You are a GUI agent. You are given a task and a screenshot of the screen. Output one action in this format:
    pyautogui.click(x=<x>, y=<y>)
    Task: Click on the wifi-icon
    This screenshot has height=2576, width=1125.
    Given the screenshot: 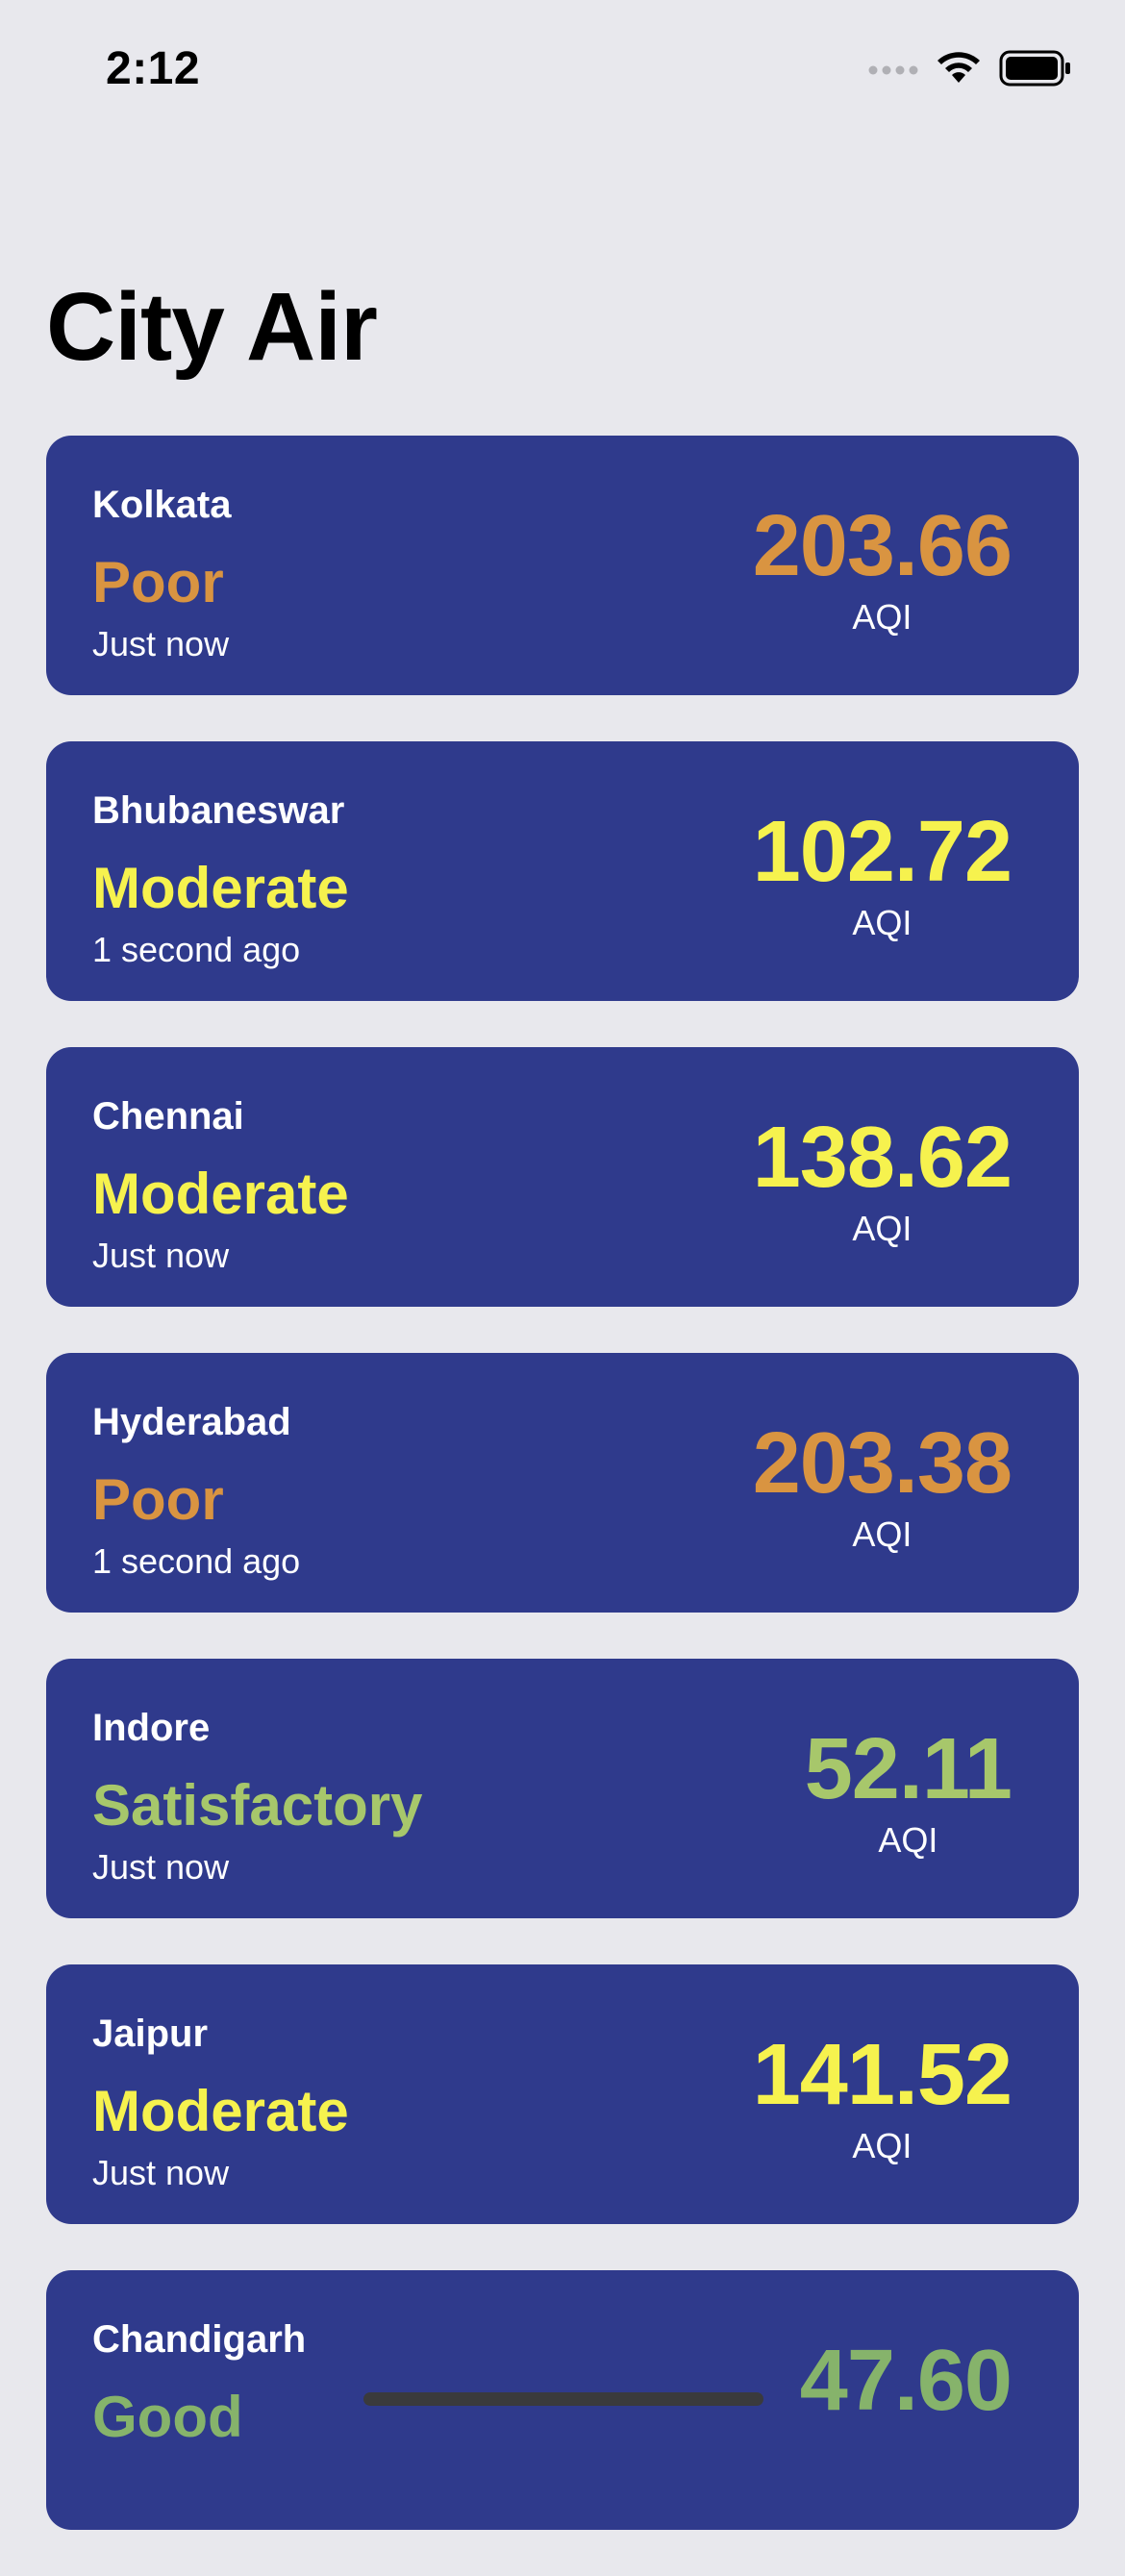 What is the action you would take?
    pyautogui.click(x=959, y=70)
    